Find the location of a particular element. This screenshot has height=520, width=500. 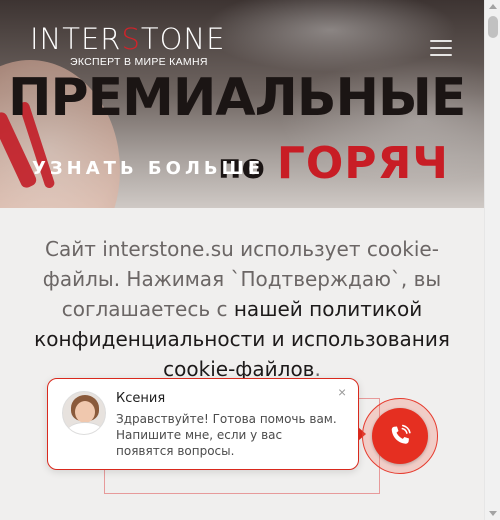

call-button is located at coordinates (400, 436).